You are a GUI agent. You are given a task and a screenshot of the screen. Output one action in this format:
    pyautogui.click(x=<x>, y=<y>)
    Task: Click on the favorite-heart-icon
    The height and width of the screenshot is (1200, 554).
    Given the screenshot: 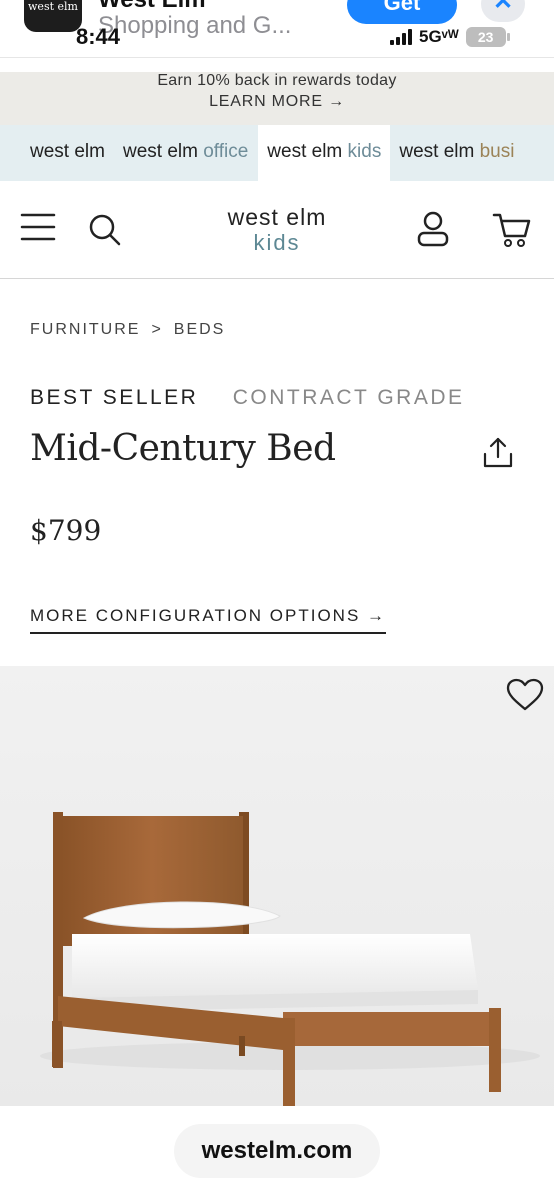 What is the action you would take?
    pyautogui.click(x=525, y=695)
    